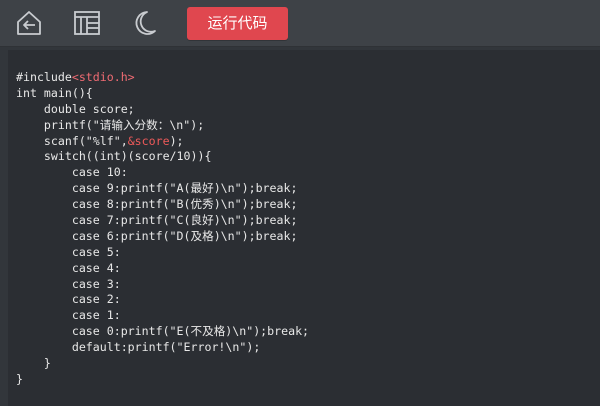 This screenshot has width=600, height=406. What do you see at coordinates (54, 92) in the screenshot?
I see `code-line: int main(){` at bounding box center [54, 92].